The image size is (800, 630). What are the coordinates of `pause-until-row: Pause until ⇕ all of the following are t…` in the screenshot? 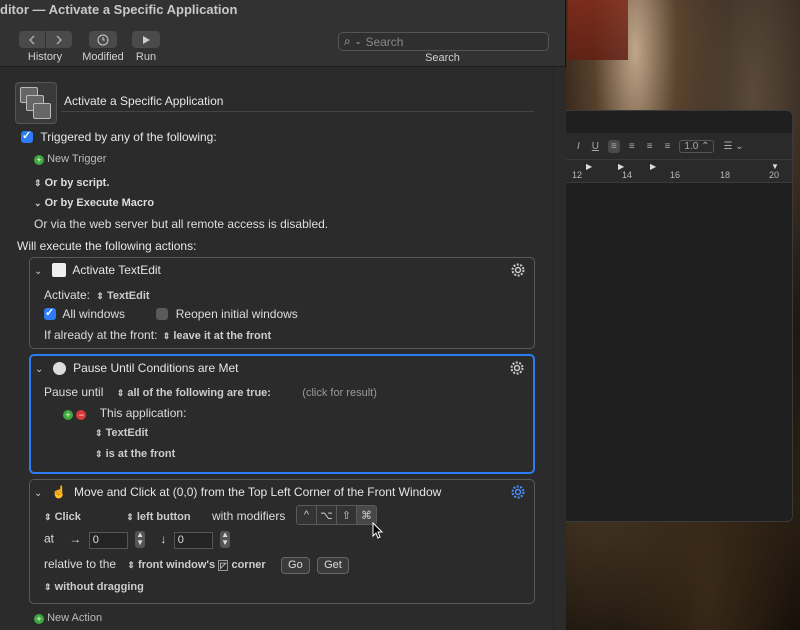 It's located at (210, 392).